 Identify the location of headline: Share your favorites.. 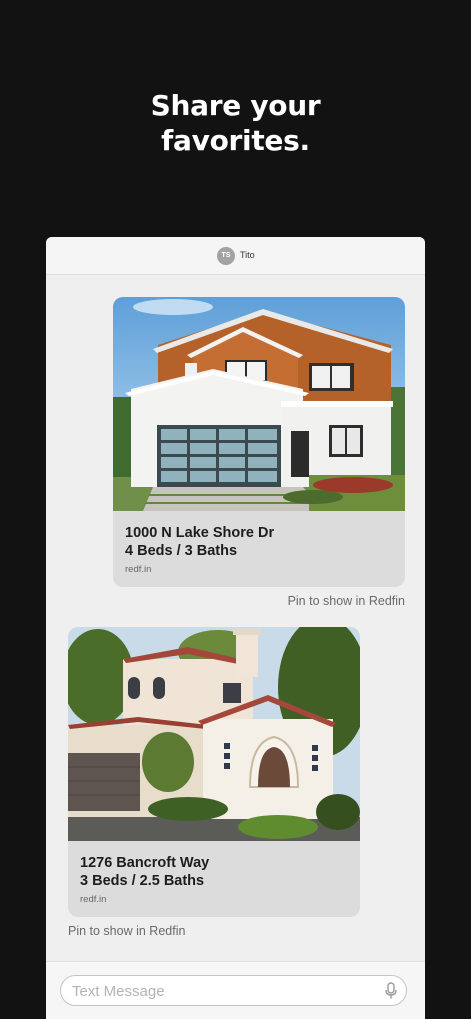
(235, 123).